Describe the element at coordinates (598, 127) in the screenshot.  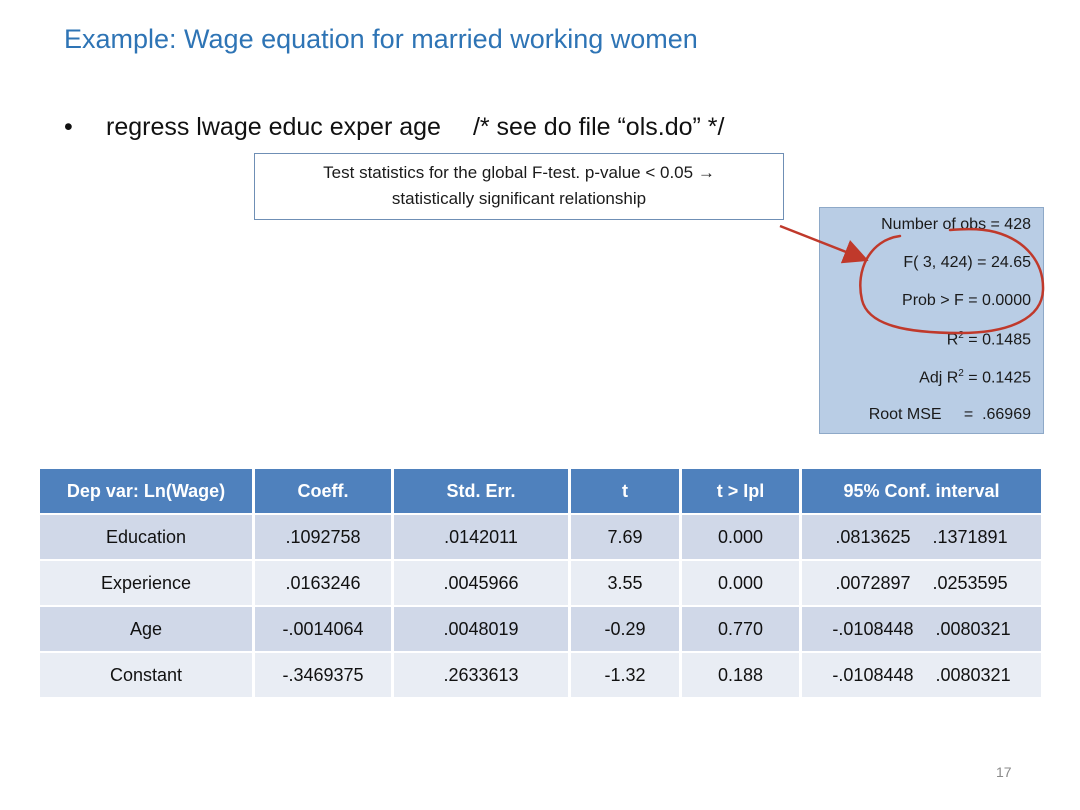
I see `stata-comment: /* see do file “ols.do” */` at that location.